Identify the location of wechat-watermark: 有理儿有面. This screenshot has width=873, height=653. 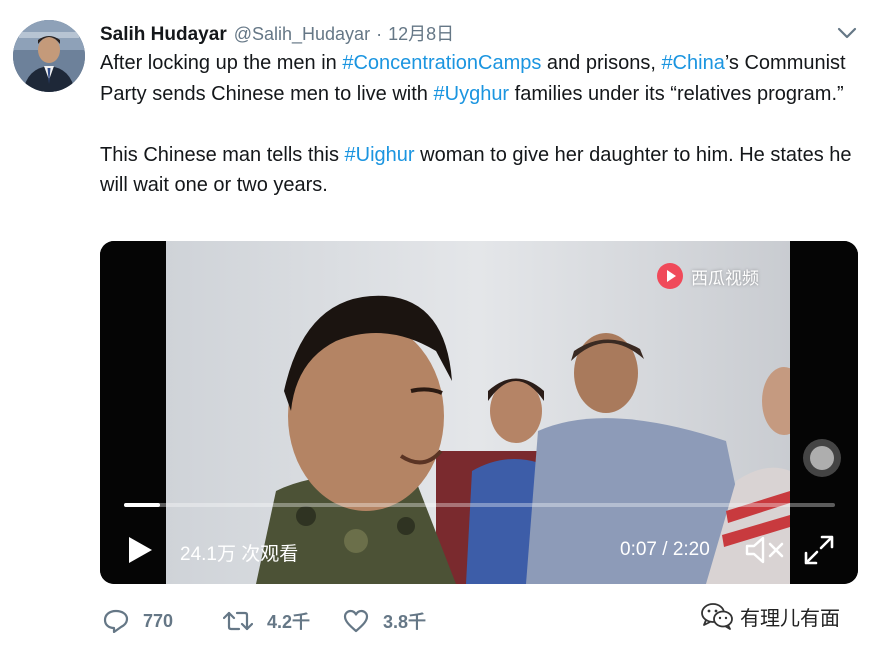
(770, 616).